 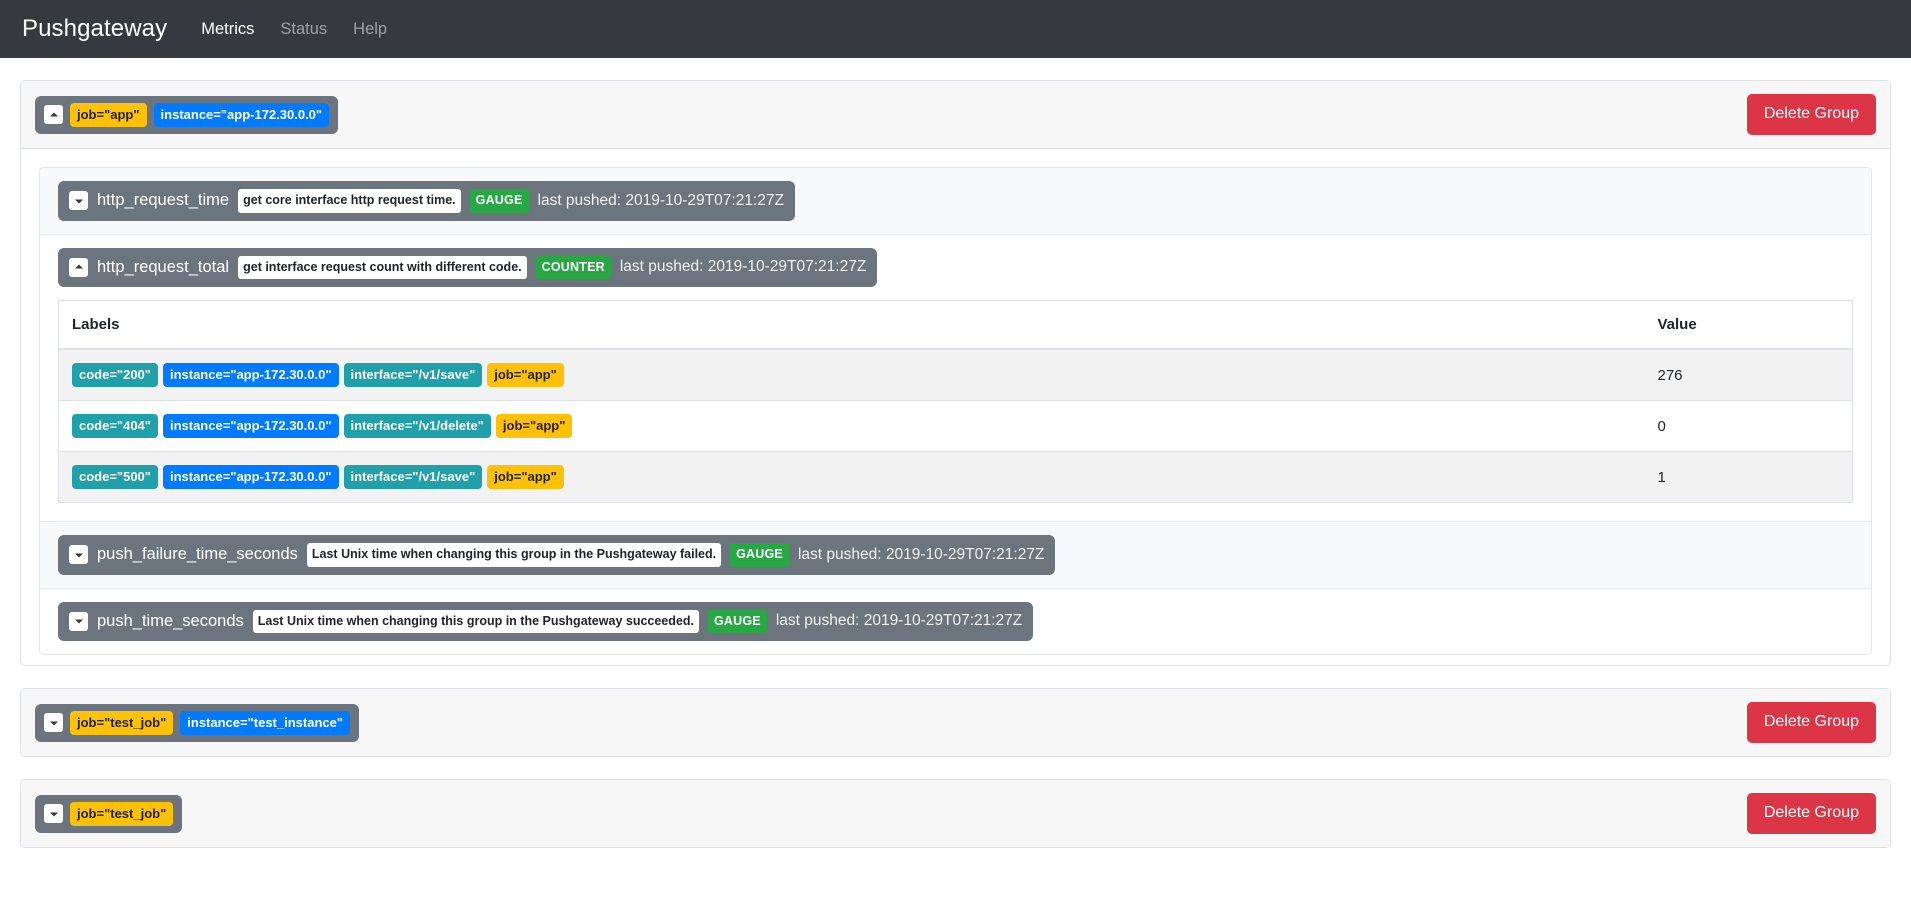 I want to click on metric-name: http_request_time, so click(x=163, y=200).